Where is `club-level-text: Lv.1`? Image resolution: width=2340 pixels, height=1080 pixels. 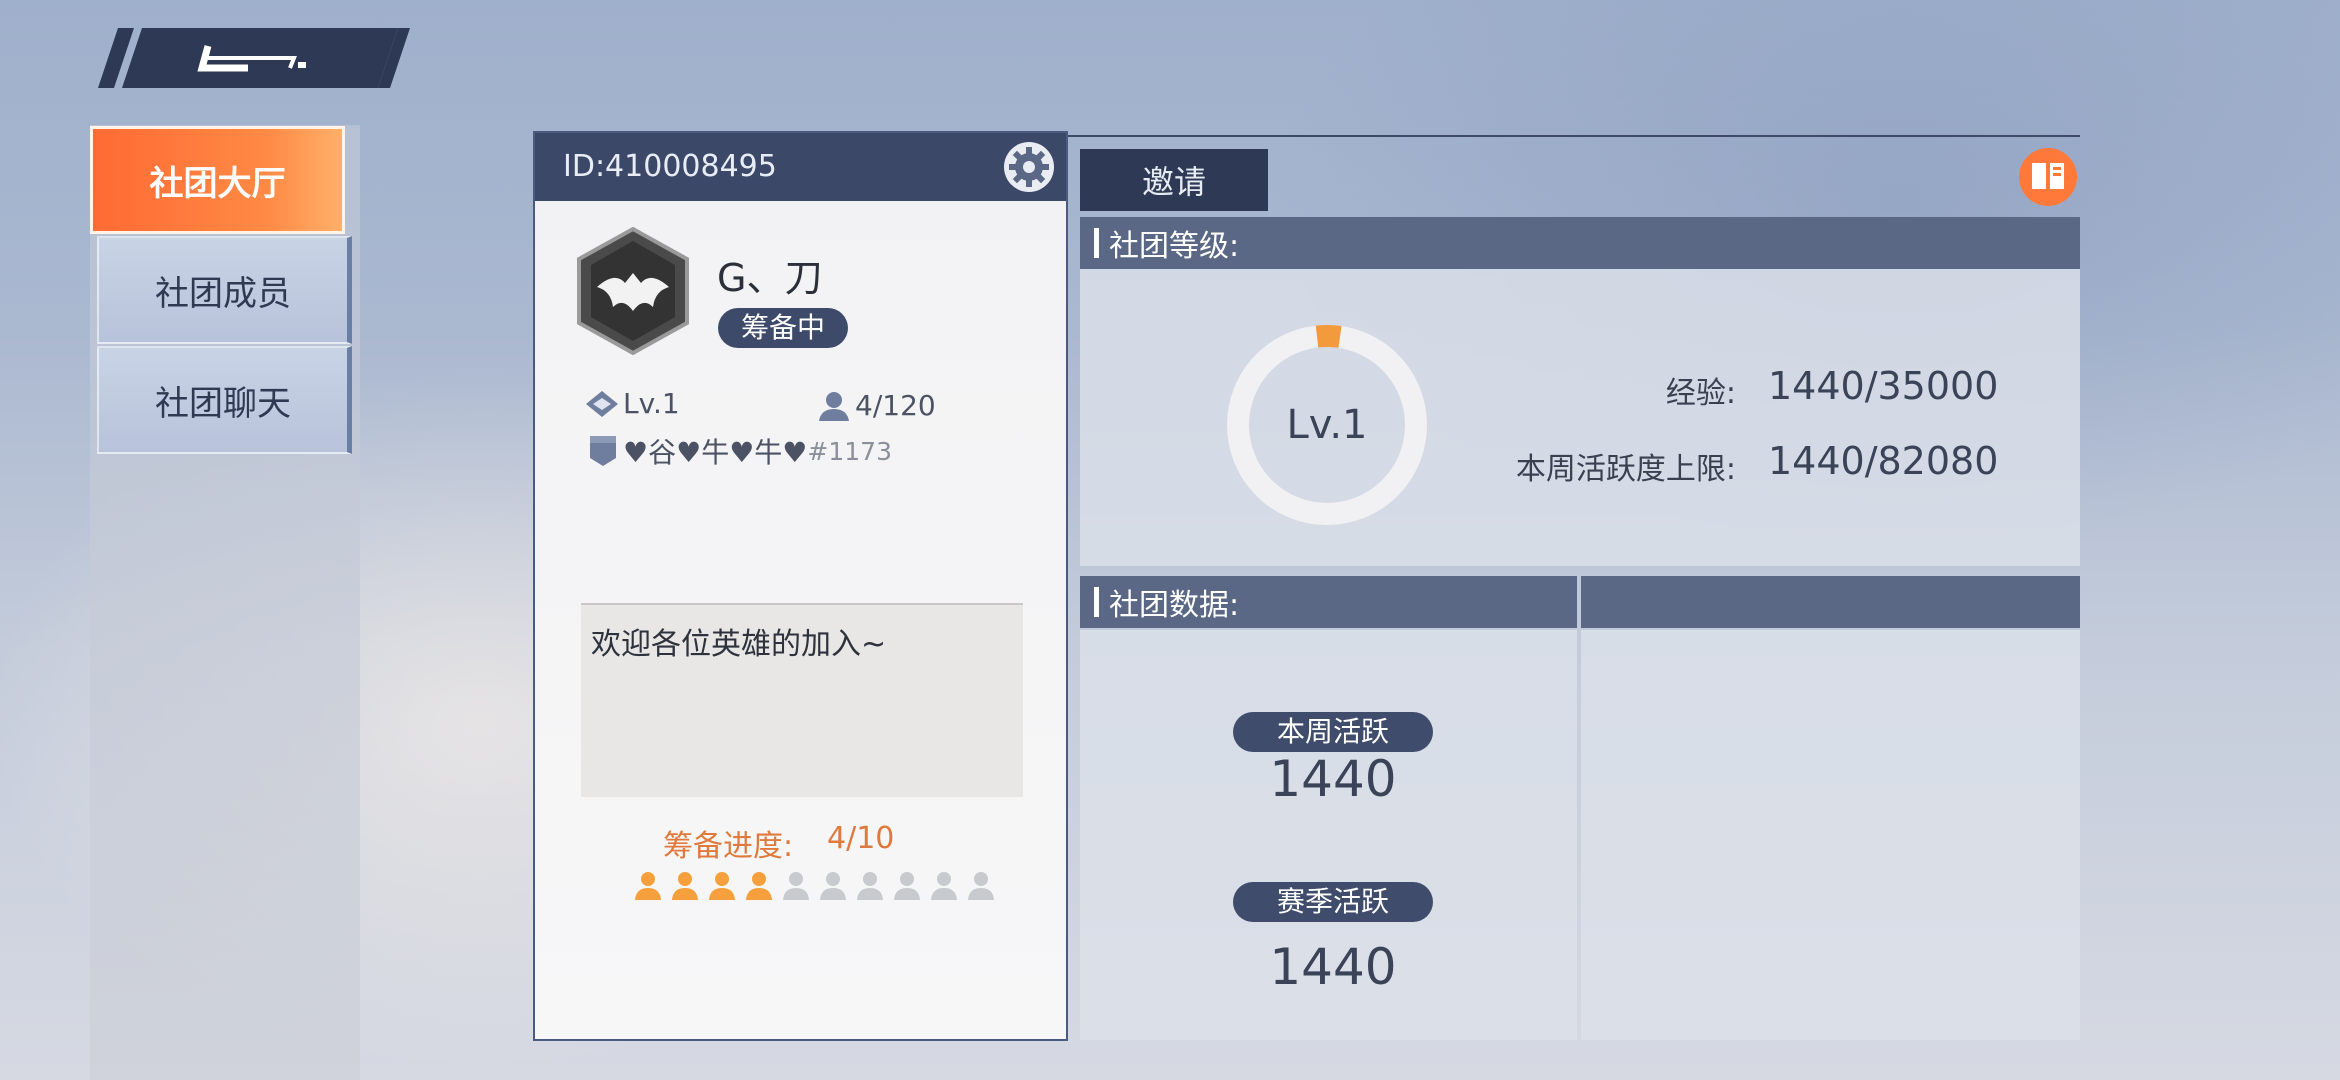 club-level-text: Lv.1 is located at coordinates (651, 403).